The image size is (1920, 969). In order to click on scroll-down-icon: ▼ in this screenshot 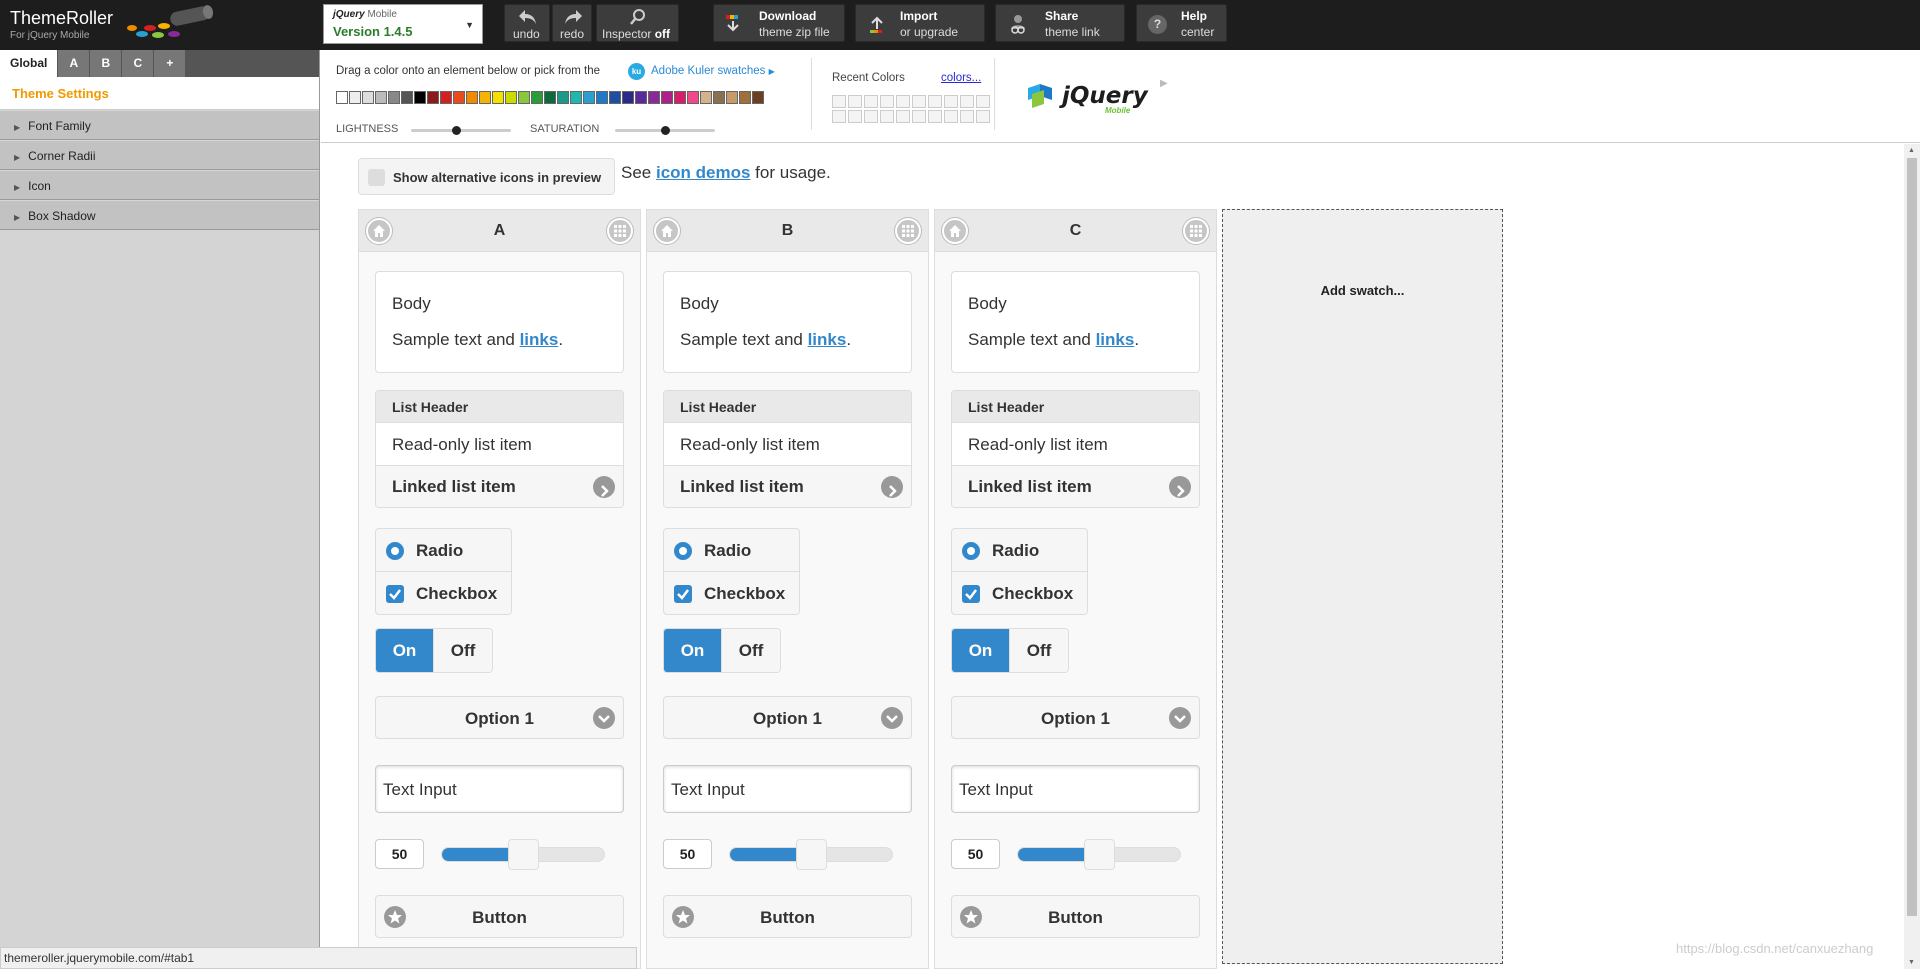, I will do `click(1911, 962)`.